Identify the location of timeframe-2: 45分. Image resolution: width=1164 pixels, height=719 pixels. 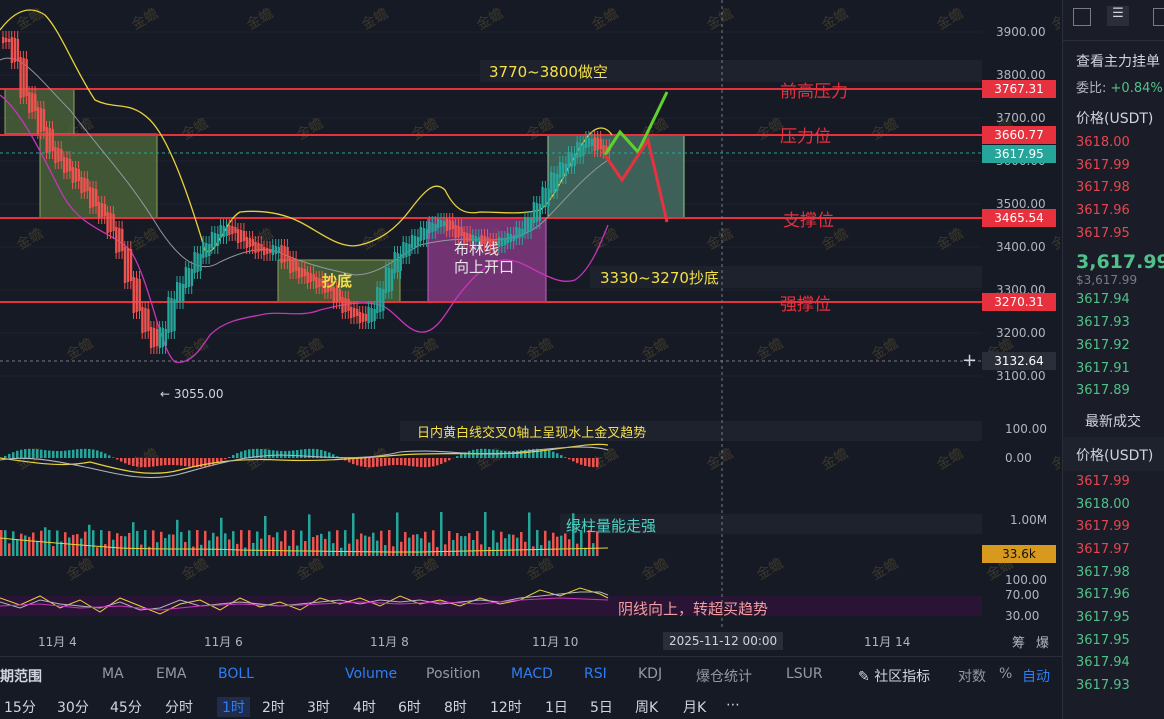
(126, 707).